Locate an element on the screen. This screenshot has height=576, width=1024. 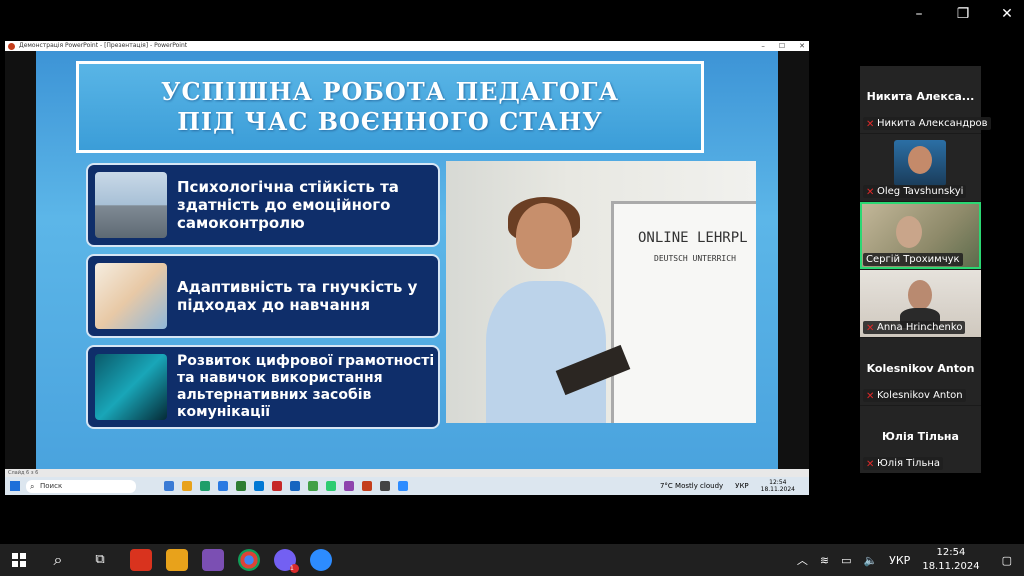
participant-name-large: Kolesnikov Anton is located at coordinates (920, 368).